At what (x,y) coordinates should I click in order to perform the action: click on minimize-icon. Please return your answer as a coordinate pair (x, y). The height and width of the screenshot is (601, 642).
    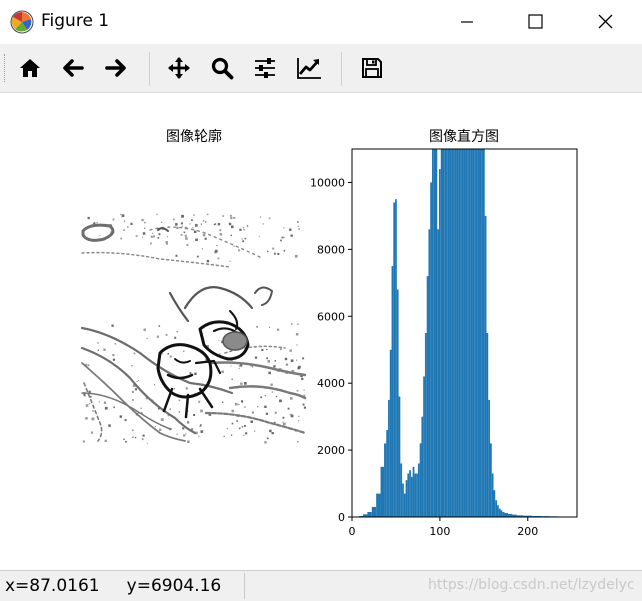
    Looking at the image, I should click on (467, 22).